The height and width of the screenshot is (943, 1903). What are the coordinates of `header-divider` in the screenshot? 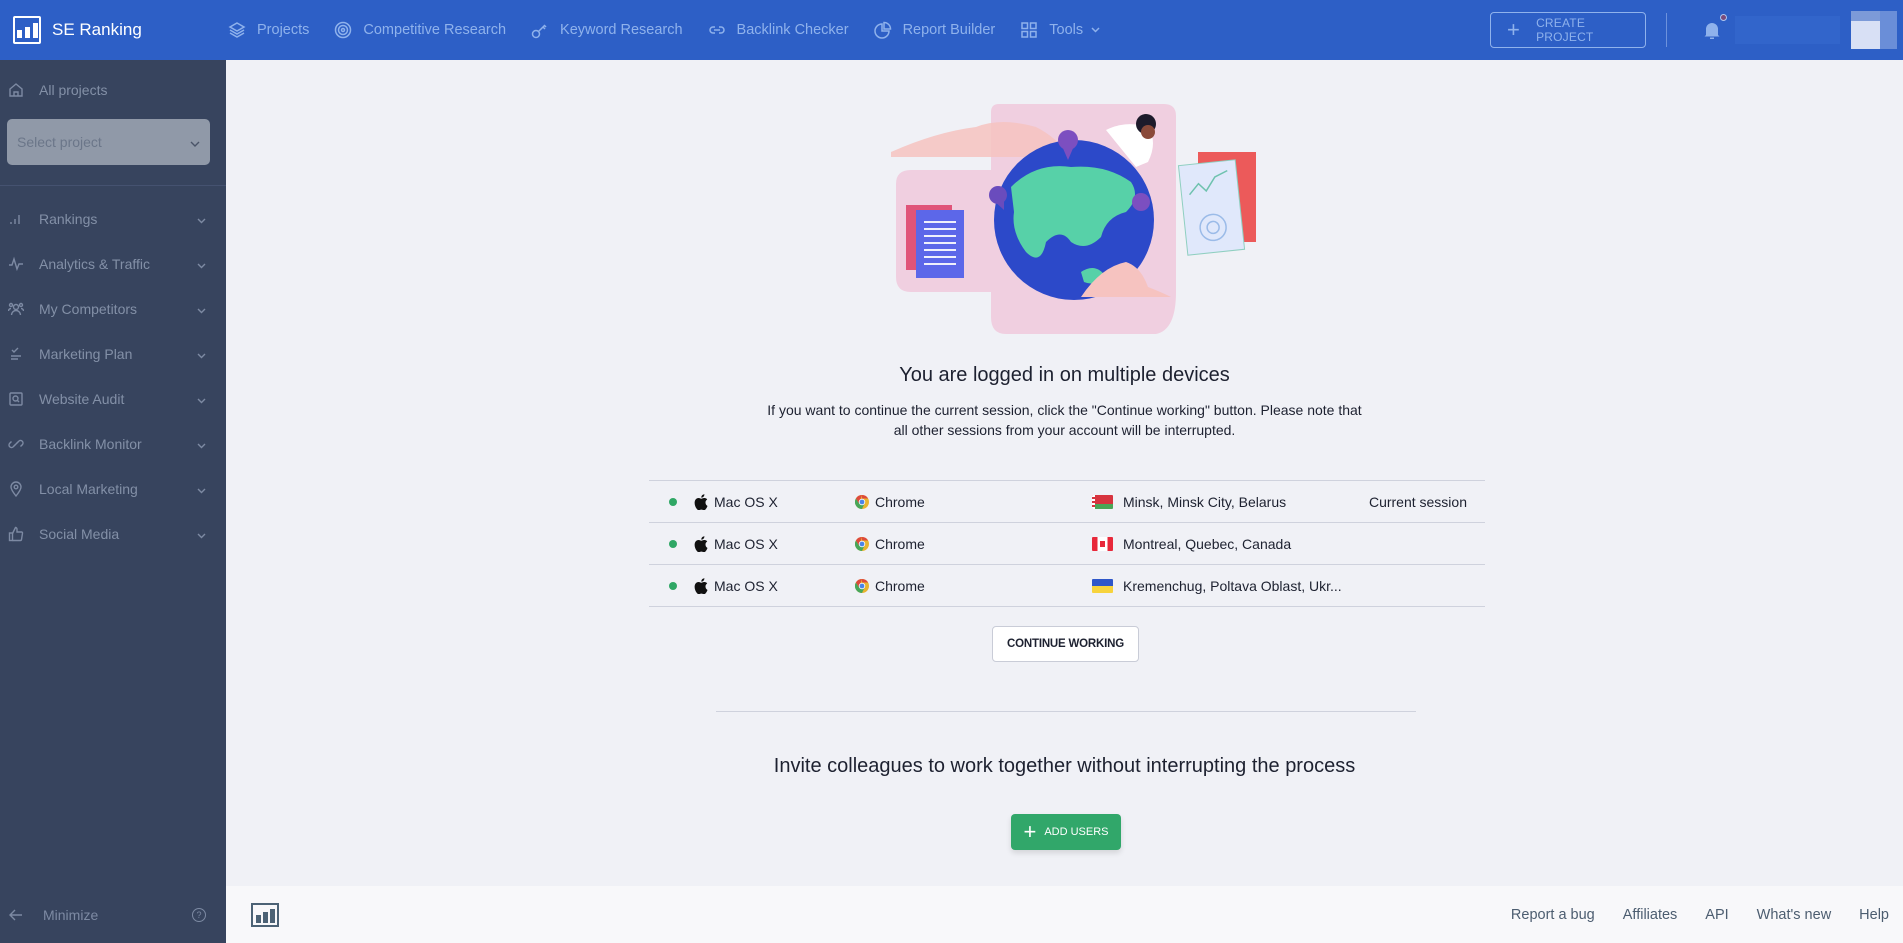 It's located at (1666, 30).